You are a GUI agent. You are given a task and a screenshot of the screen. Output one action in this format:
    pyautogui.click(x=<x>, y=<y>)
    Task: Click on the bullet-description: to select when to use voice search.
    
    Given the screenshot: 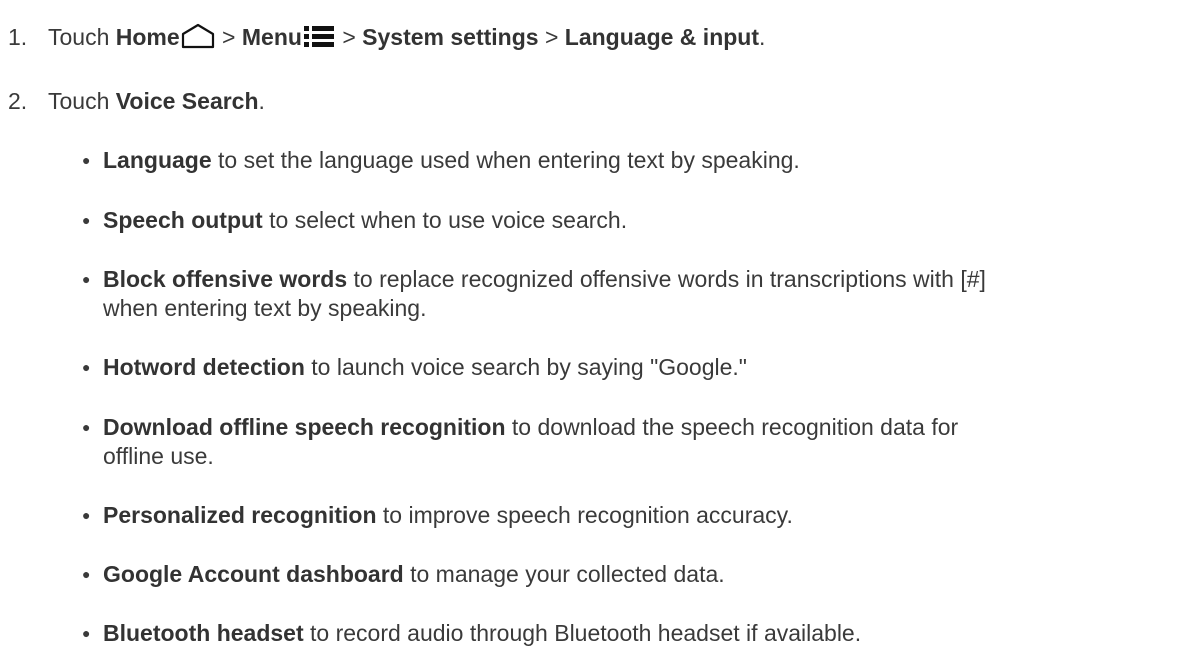 What is the action you would take?
    pyautogui.click(x=445, y=220)
    